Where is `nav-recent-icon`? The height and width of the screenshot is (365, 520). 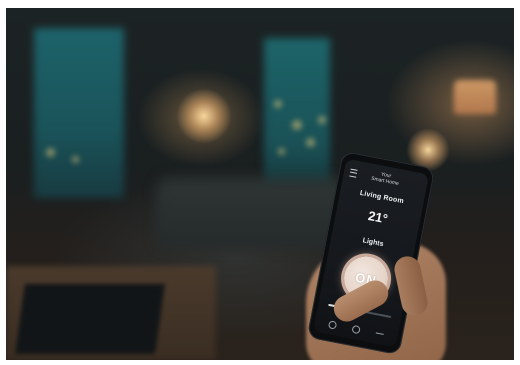
nav-recent-icon is located at coordinates (380, 332).